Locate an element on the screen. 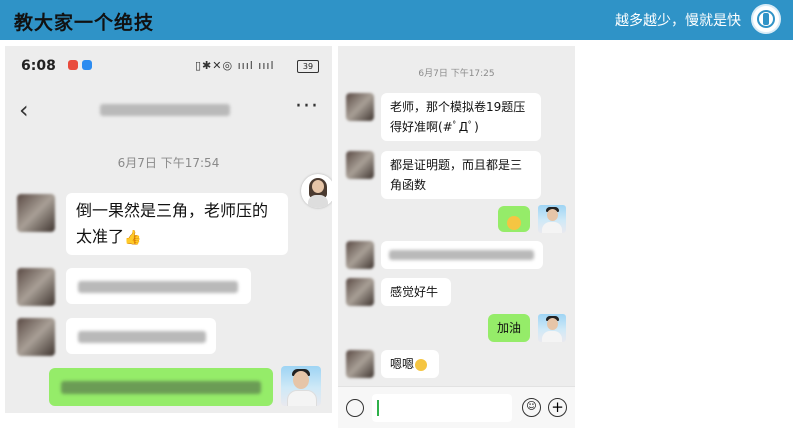 The image size is (793, 446). message-text: 加油 is located at coordinates (509, 328).